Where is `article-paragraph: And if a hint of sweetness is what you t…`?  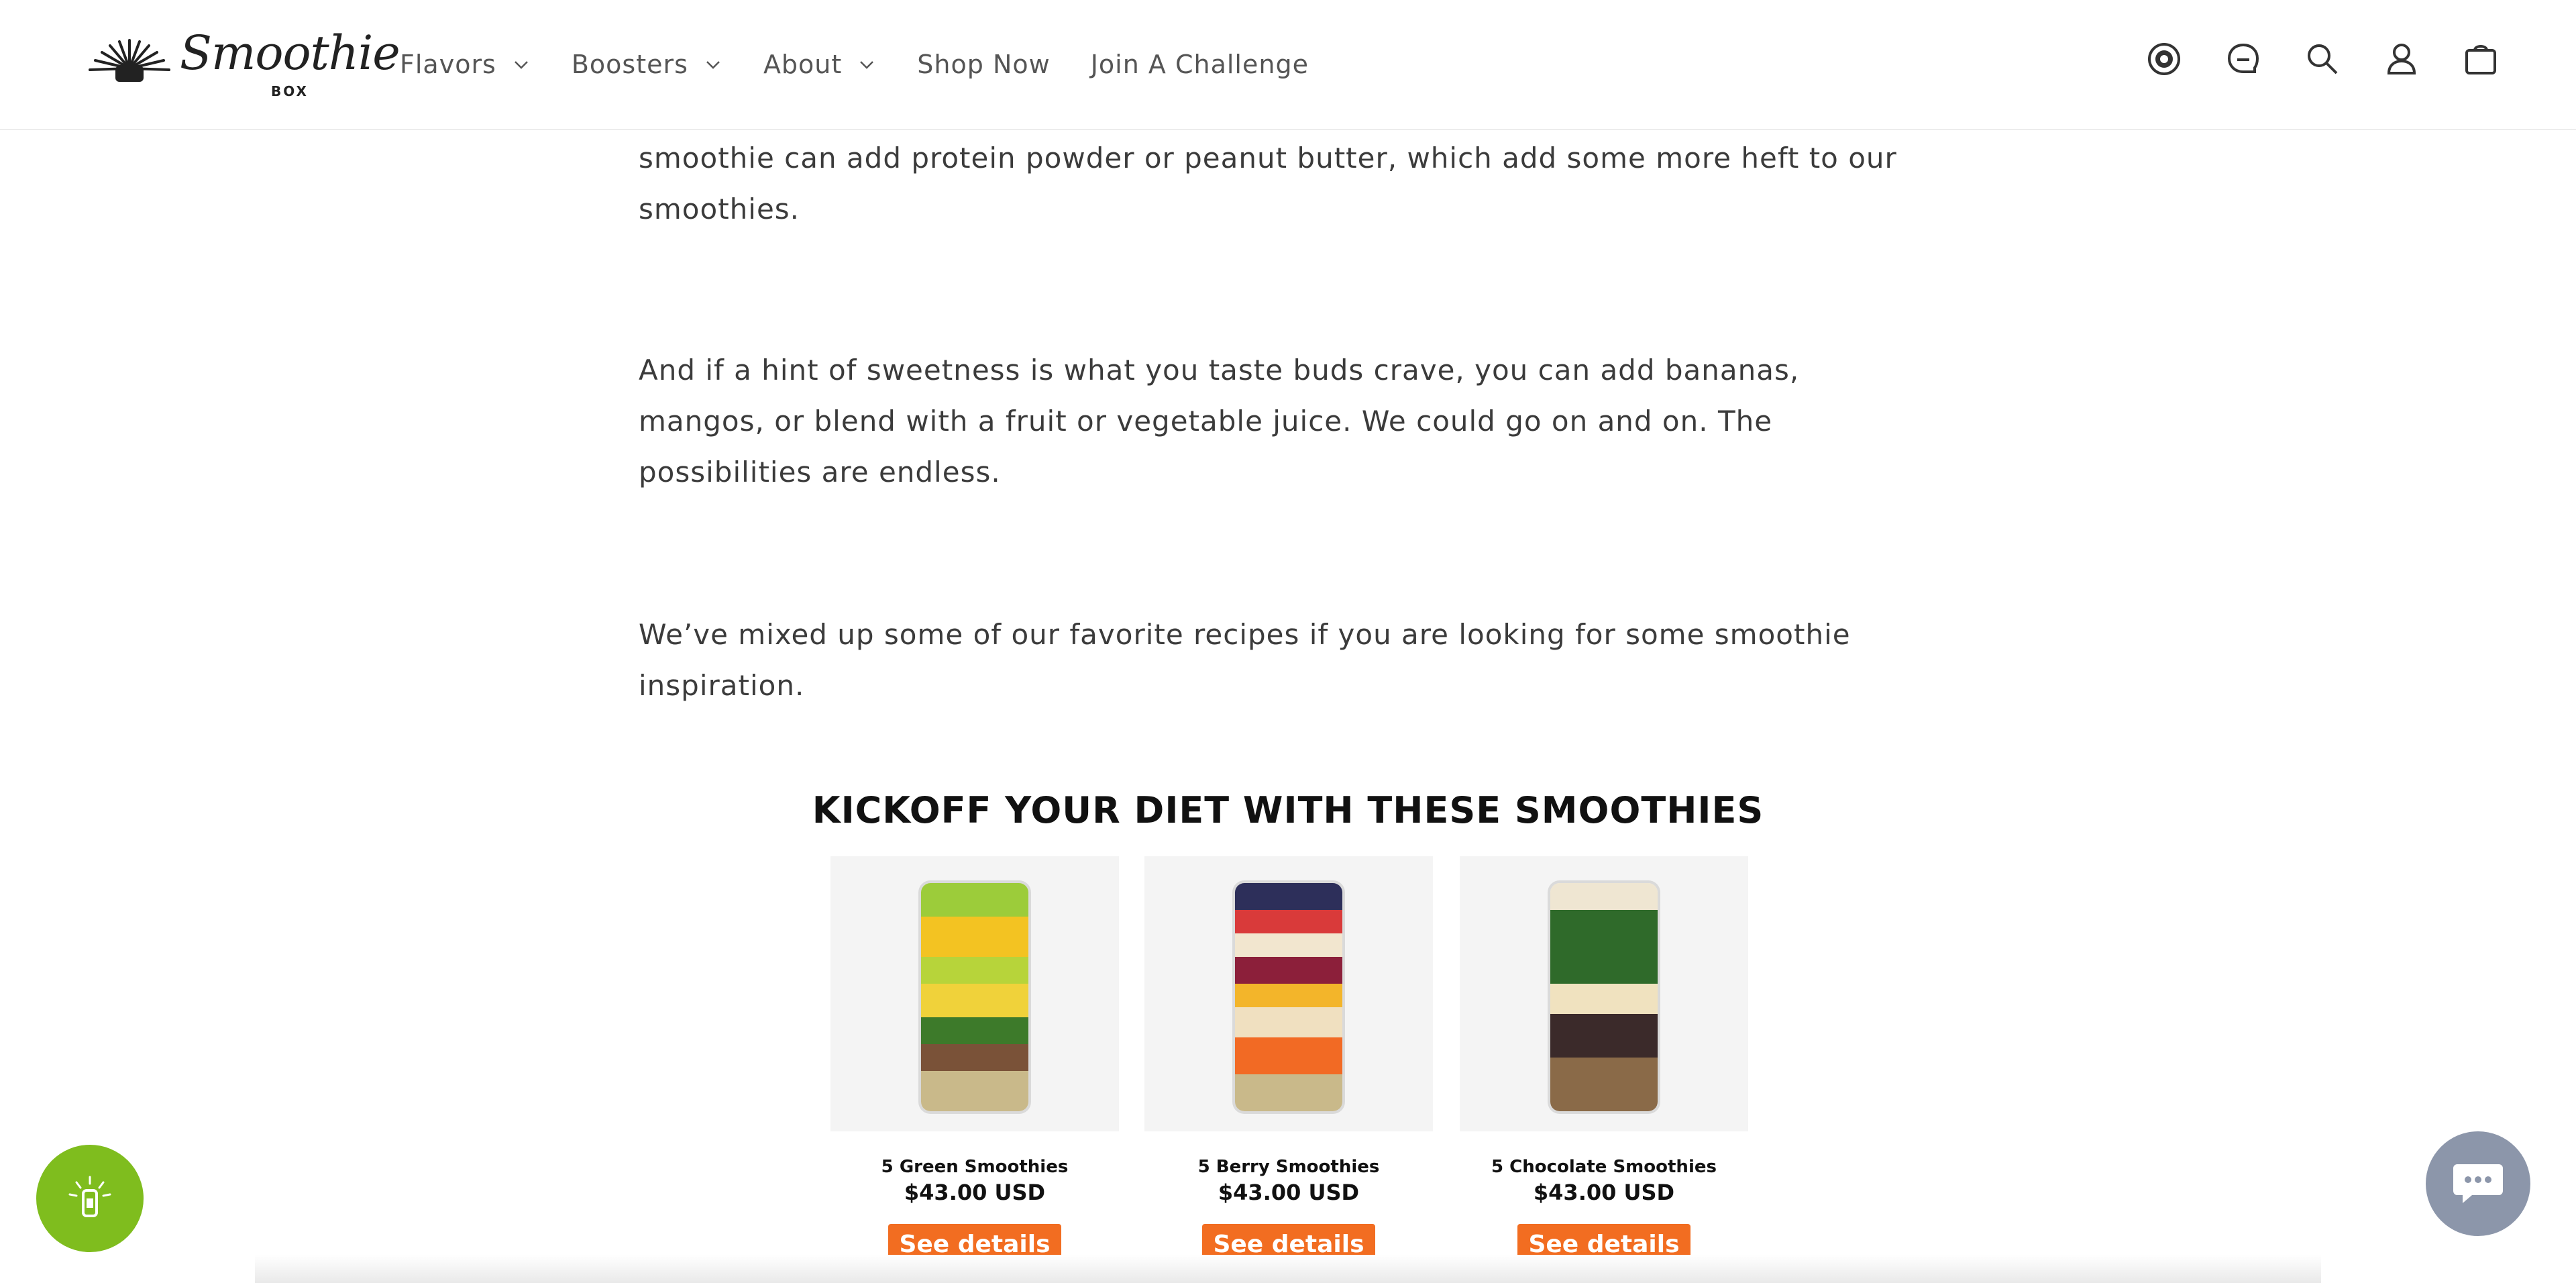 article-paragraph: And if a hint of sweetness is what you t… is located at coordinates (1219, 421).